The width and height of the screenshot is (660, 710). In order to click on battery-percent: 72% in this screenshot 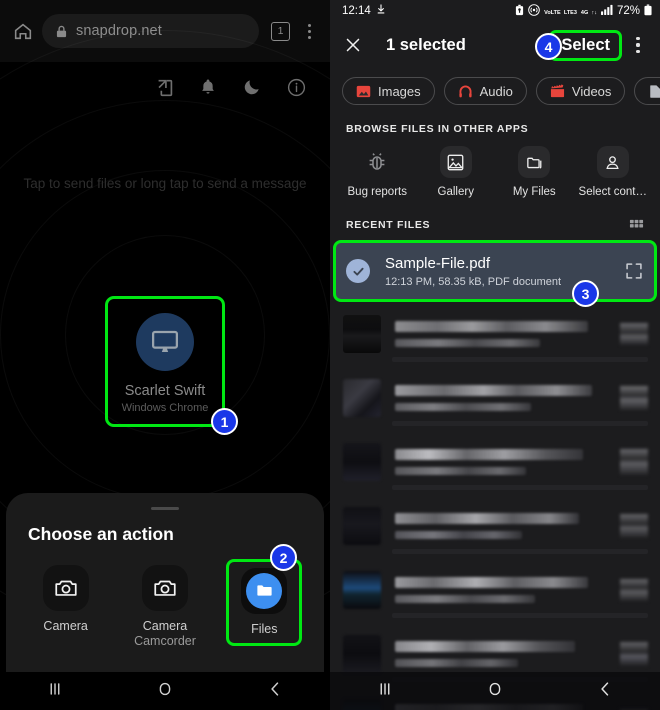, I will do `click(628, 11)`.